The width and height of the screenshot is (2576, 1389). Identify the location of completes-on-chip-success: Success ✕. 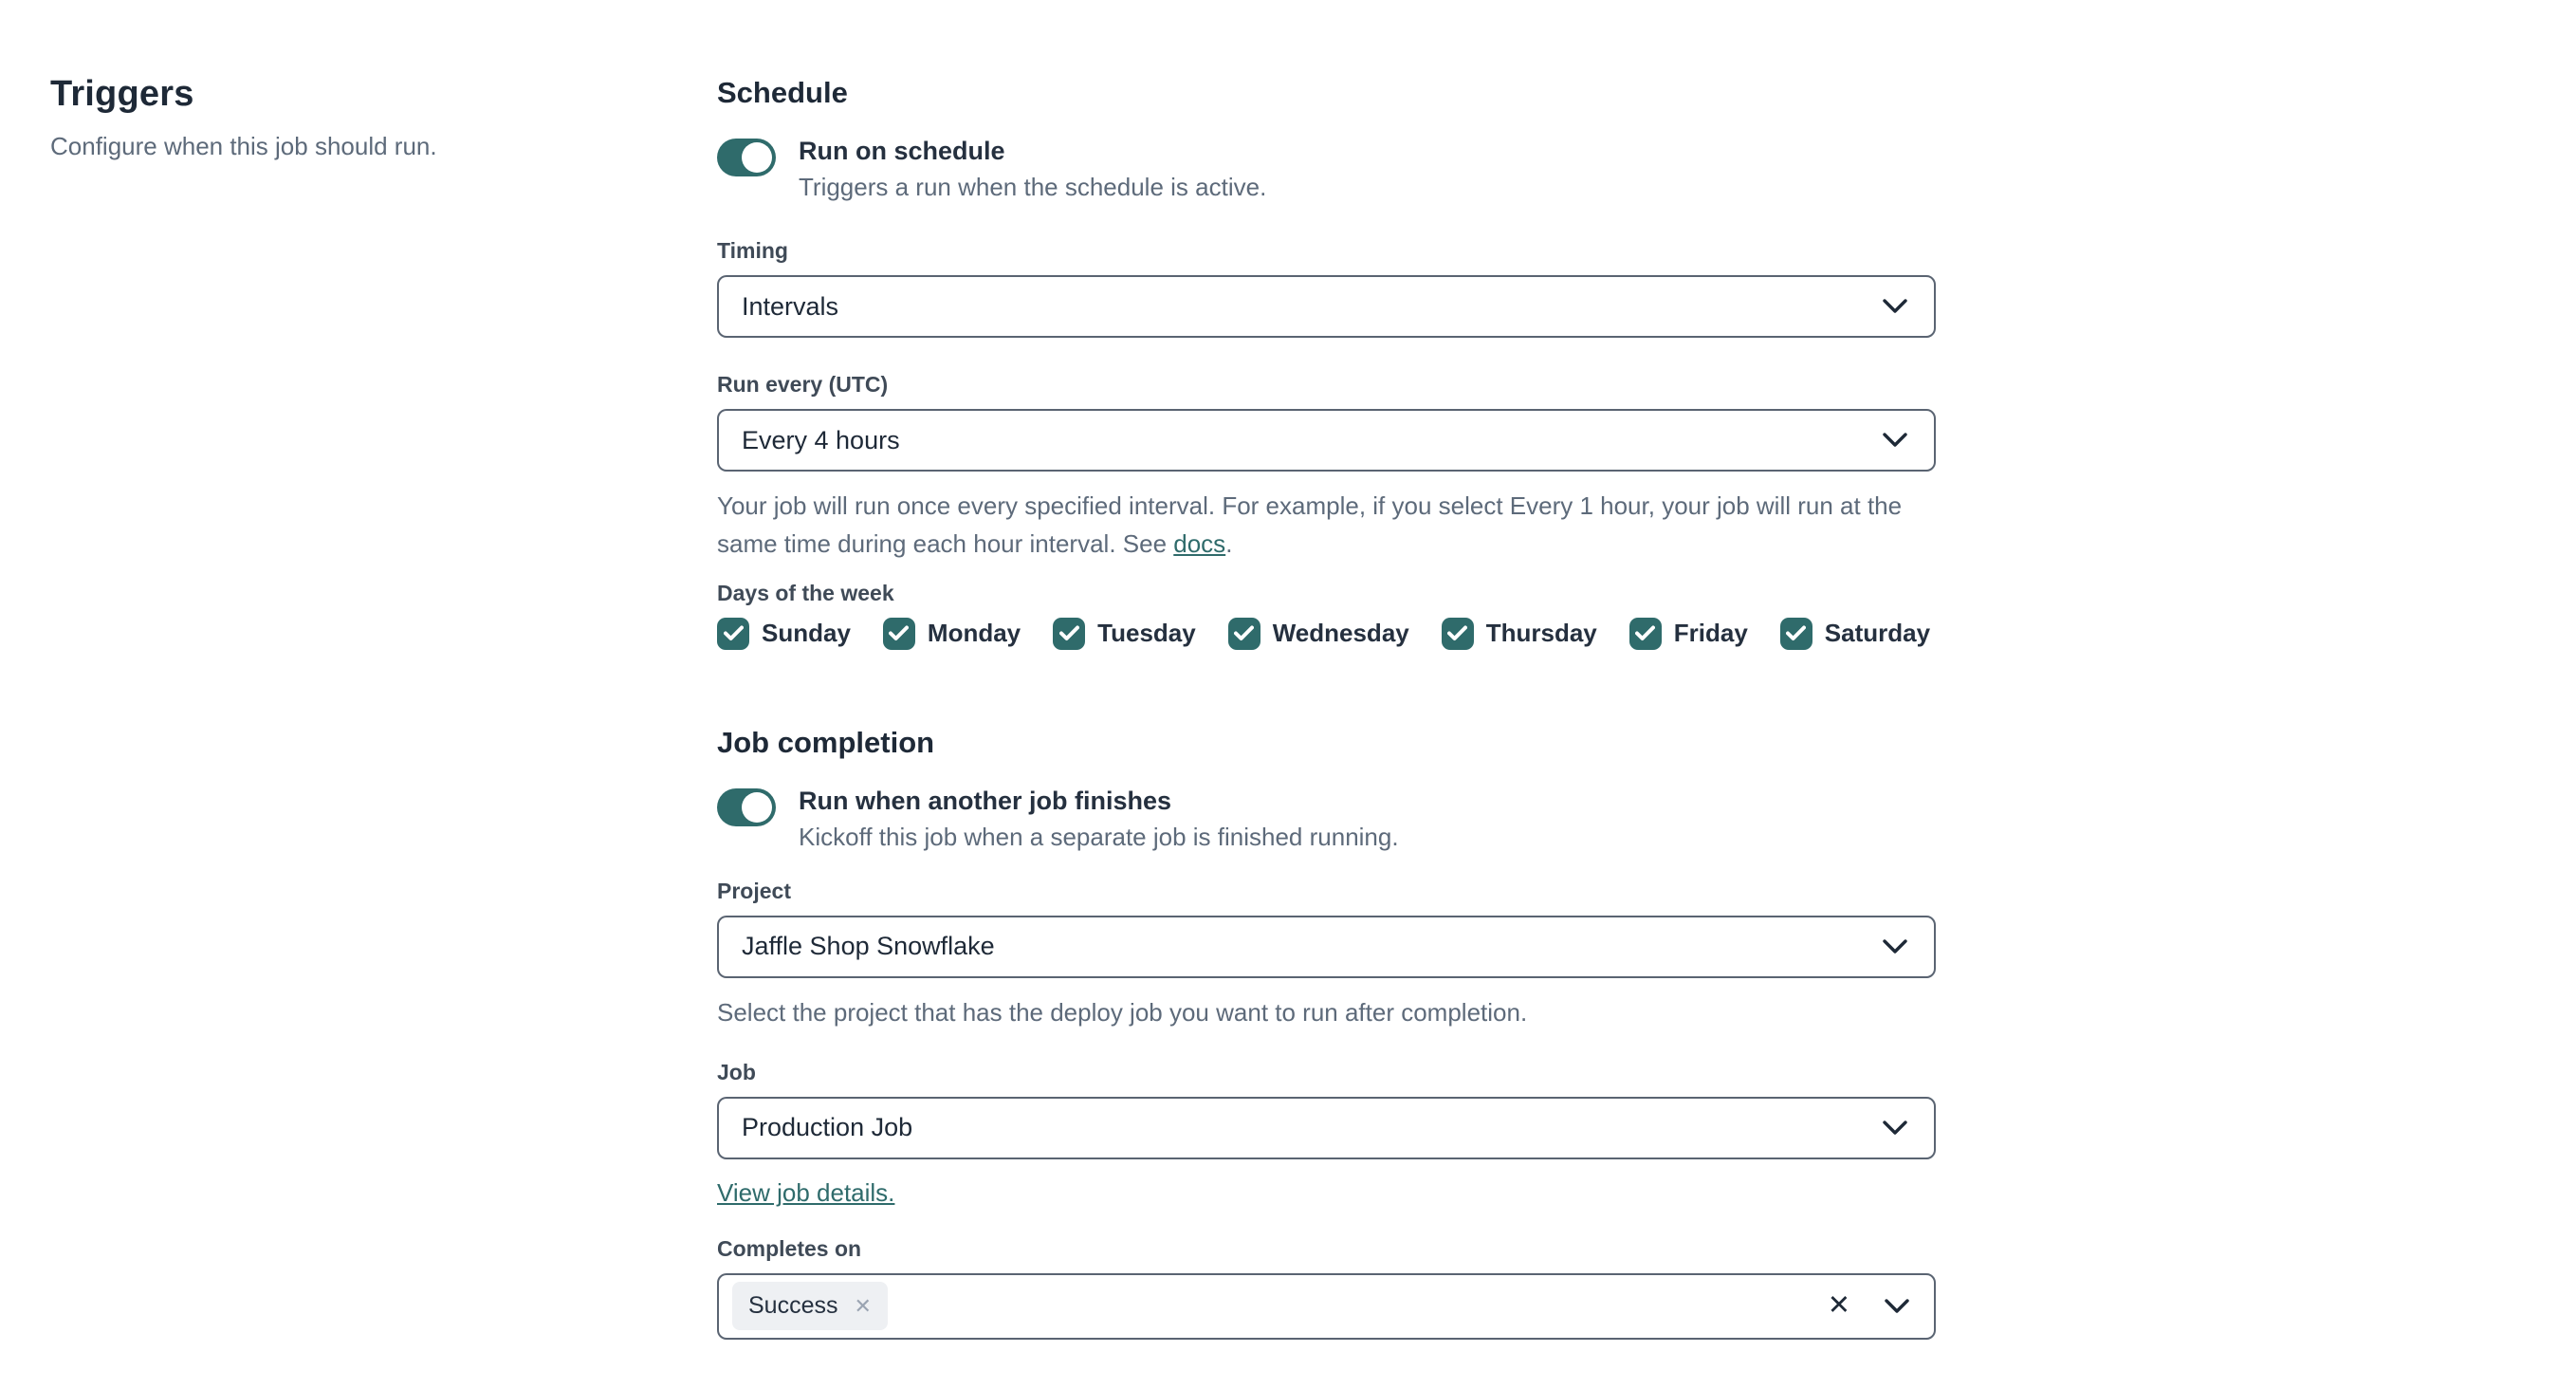
(810, 1306).